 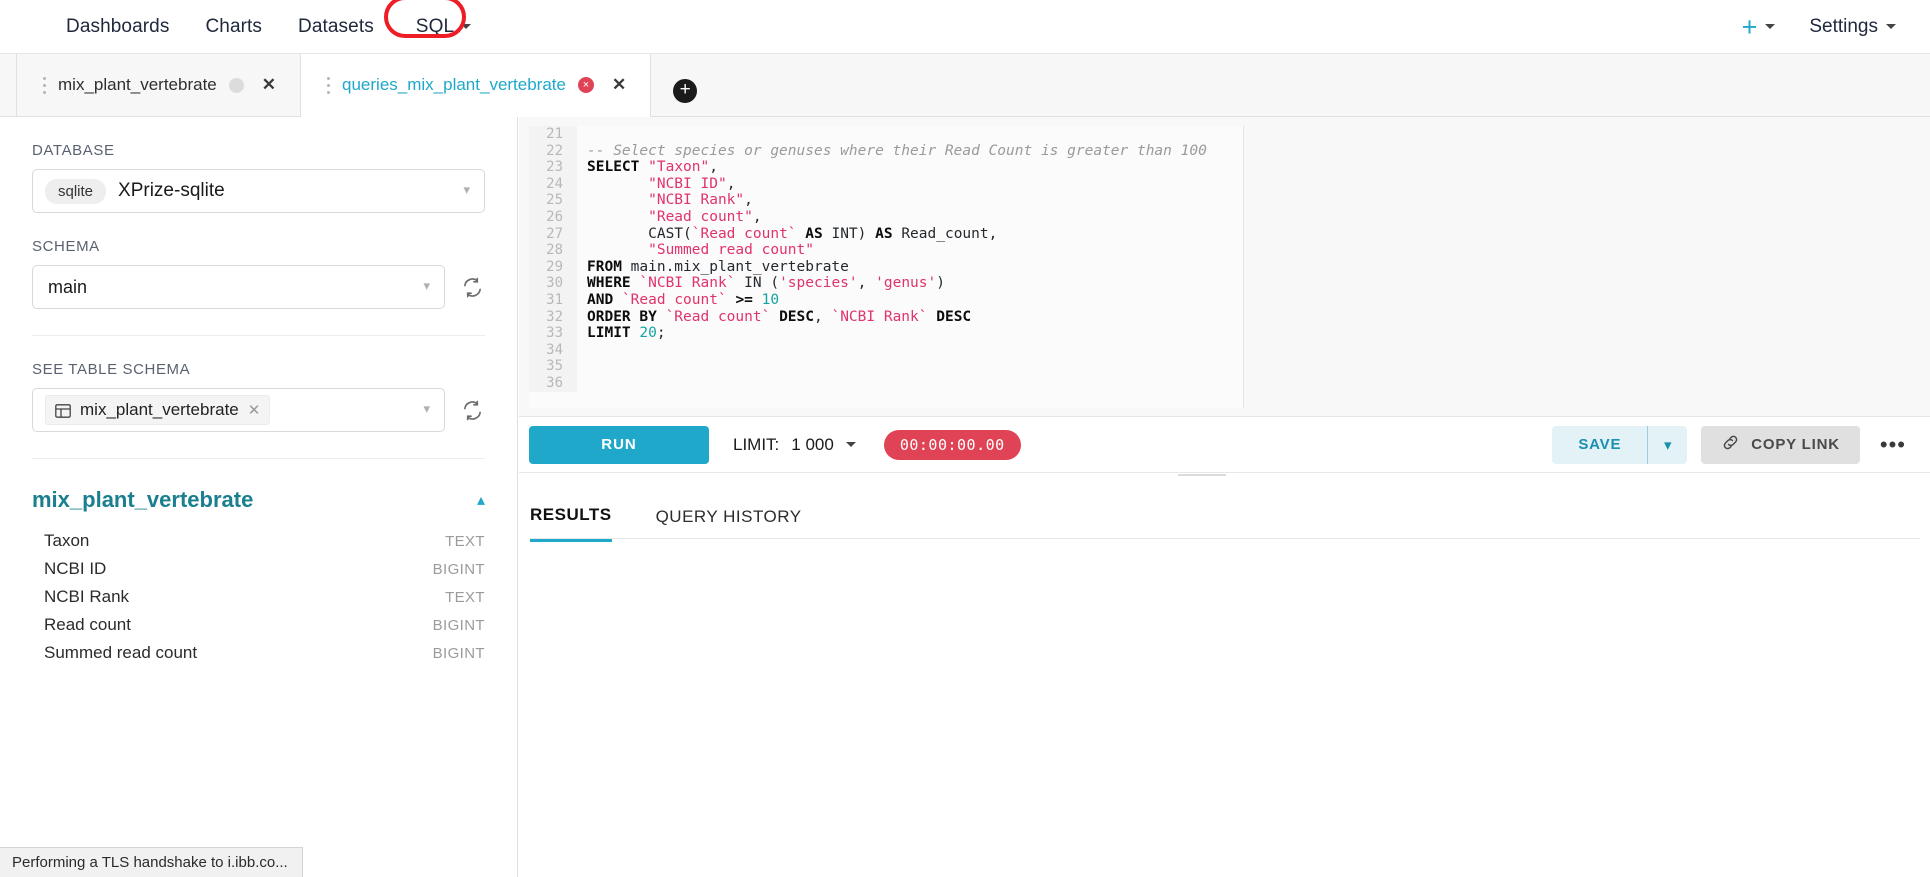 I want to click on code-line: 25 "NCBI Rank",, so click(x=886, y=200).